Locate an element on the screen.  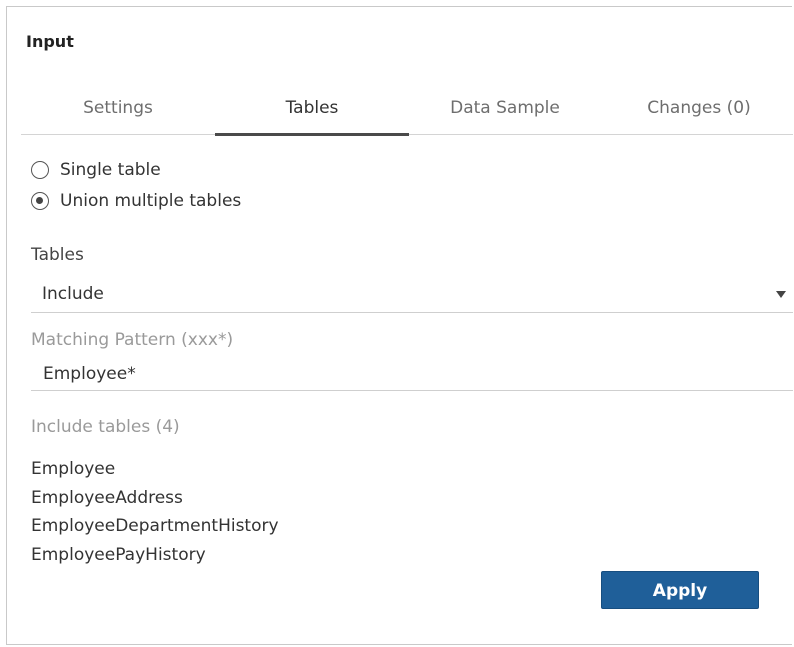
union-tables-label: Union multiple tables is located at coordinates (151, 201).